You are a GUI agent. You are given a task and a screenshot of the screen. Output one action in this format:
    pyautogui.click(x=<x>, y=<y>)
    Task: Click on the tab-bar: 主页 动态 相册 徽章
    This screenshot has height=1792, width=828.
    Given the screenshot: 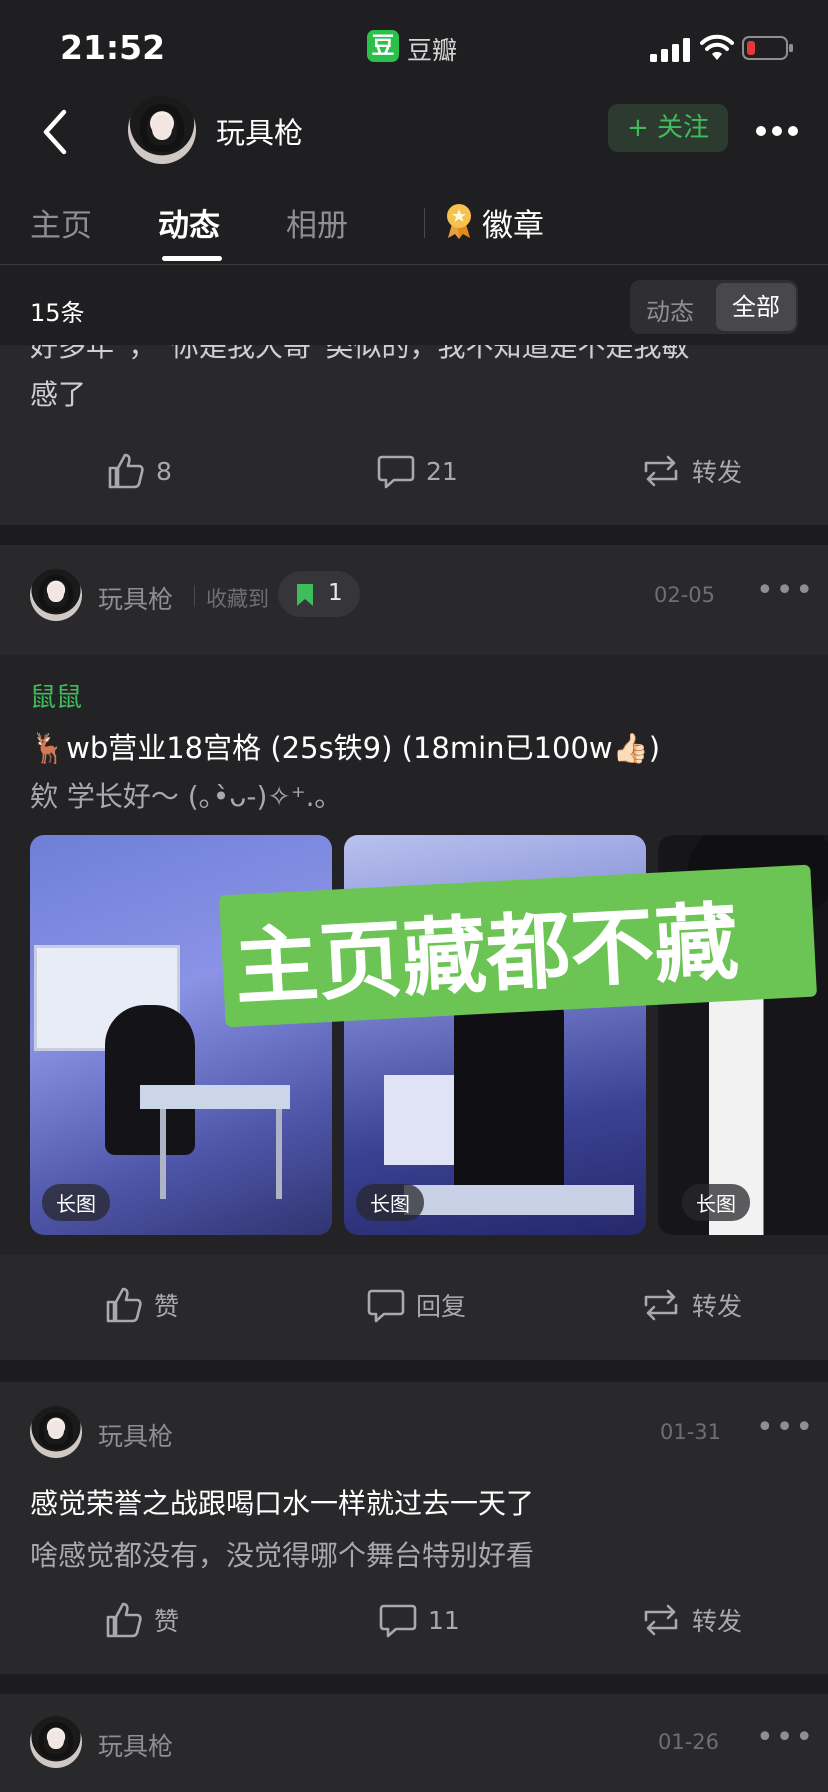 What is the action you would take?
    pyautogui.click(x=414, y=227)
    